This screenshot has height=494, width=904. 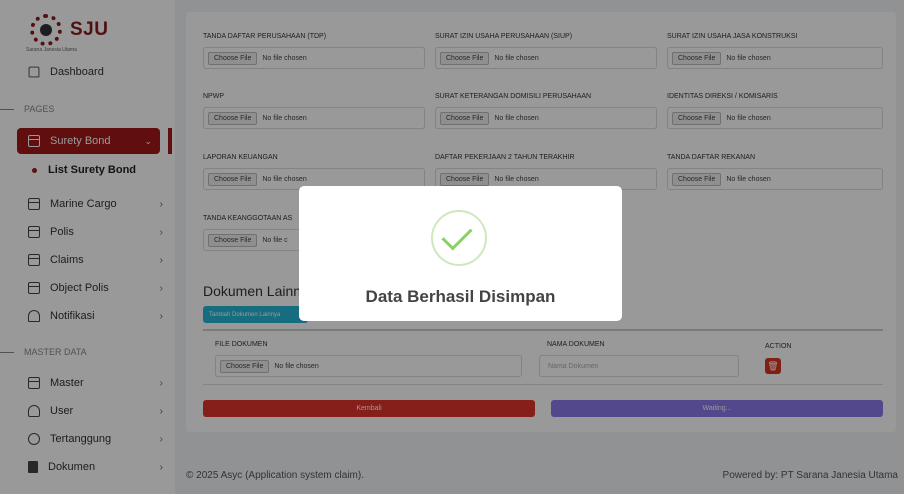 I want to click on success-check-icon, so click(x=459, y=238).